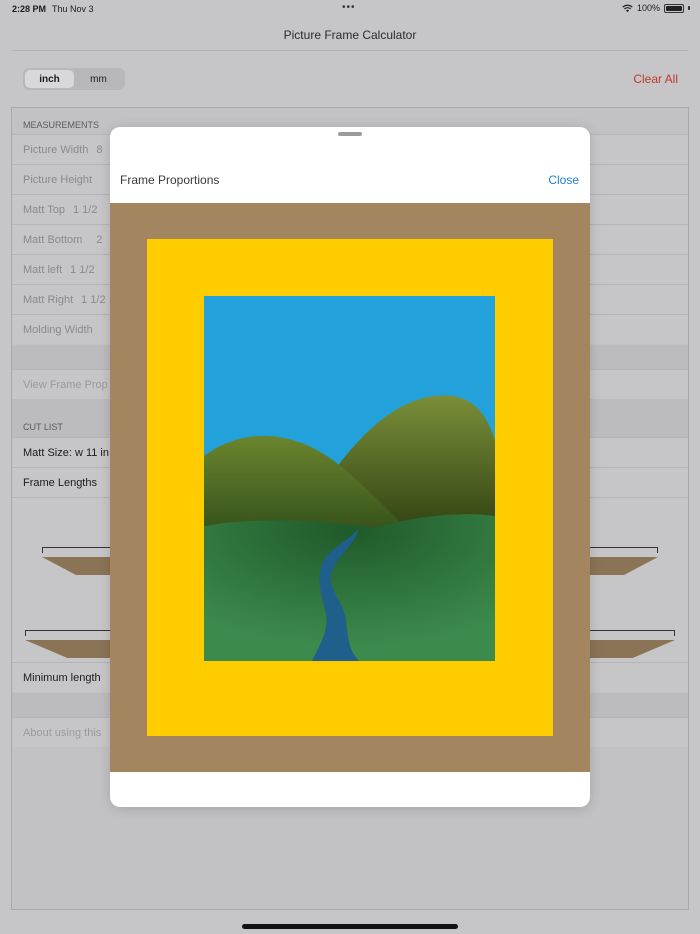 The width and height of the screenshot is (700, 934). I want to click on multitasking-dots-icon: •••, so click(349, 7).